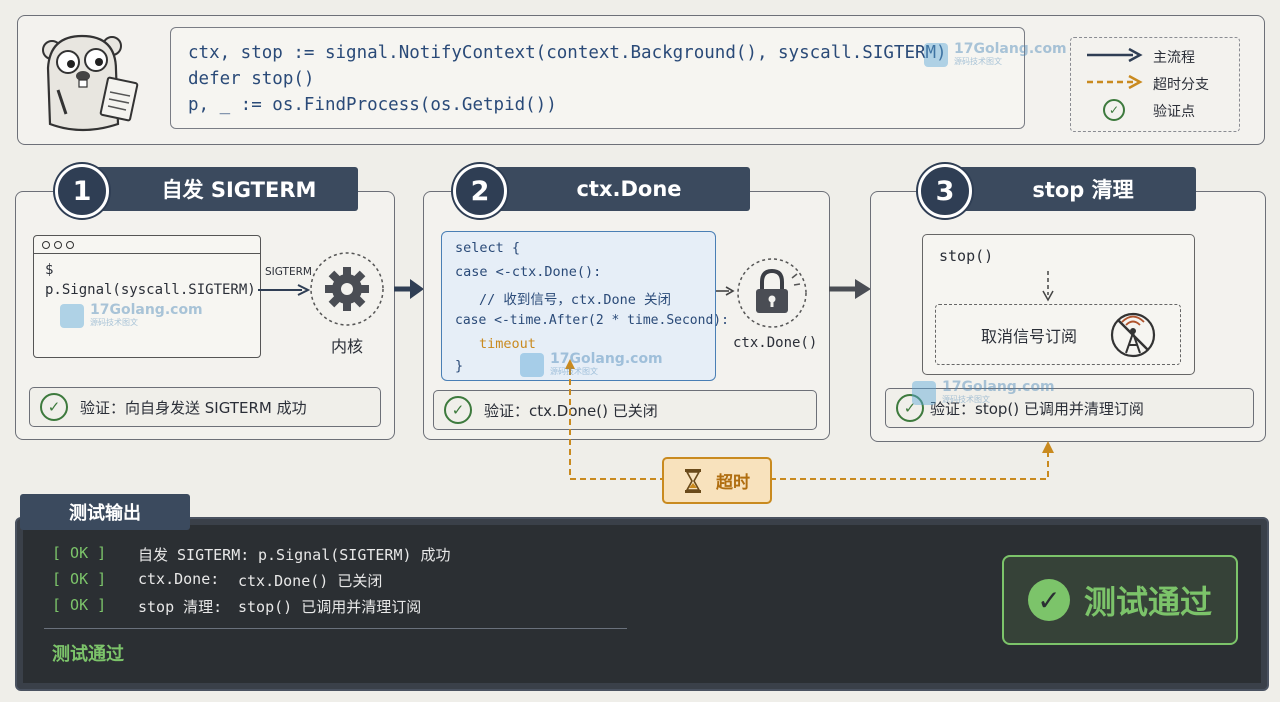  I want to click on gopher-mascot-icon, so click(90, 83).